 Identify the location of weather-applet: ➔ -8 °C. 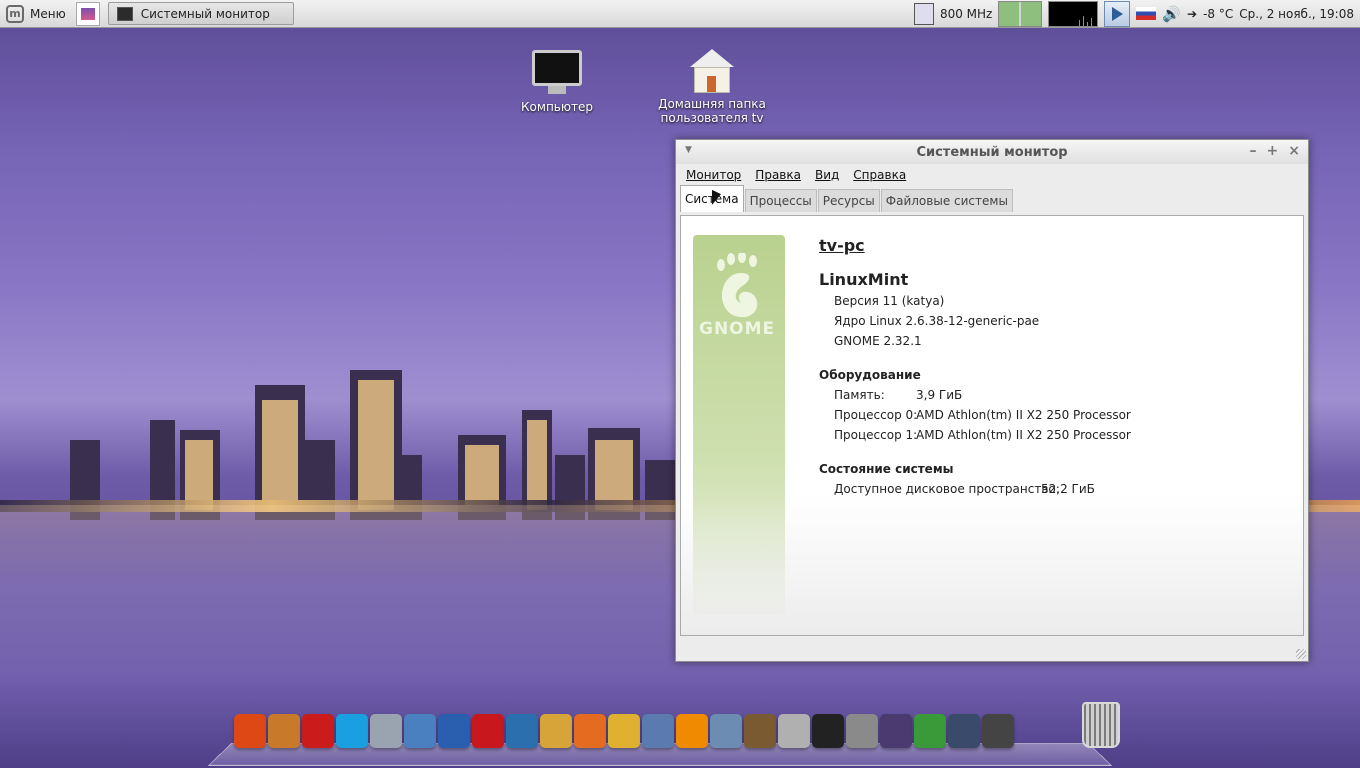
(1210, 14).